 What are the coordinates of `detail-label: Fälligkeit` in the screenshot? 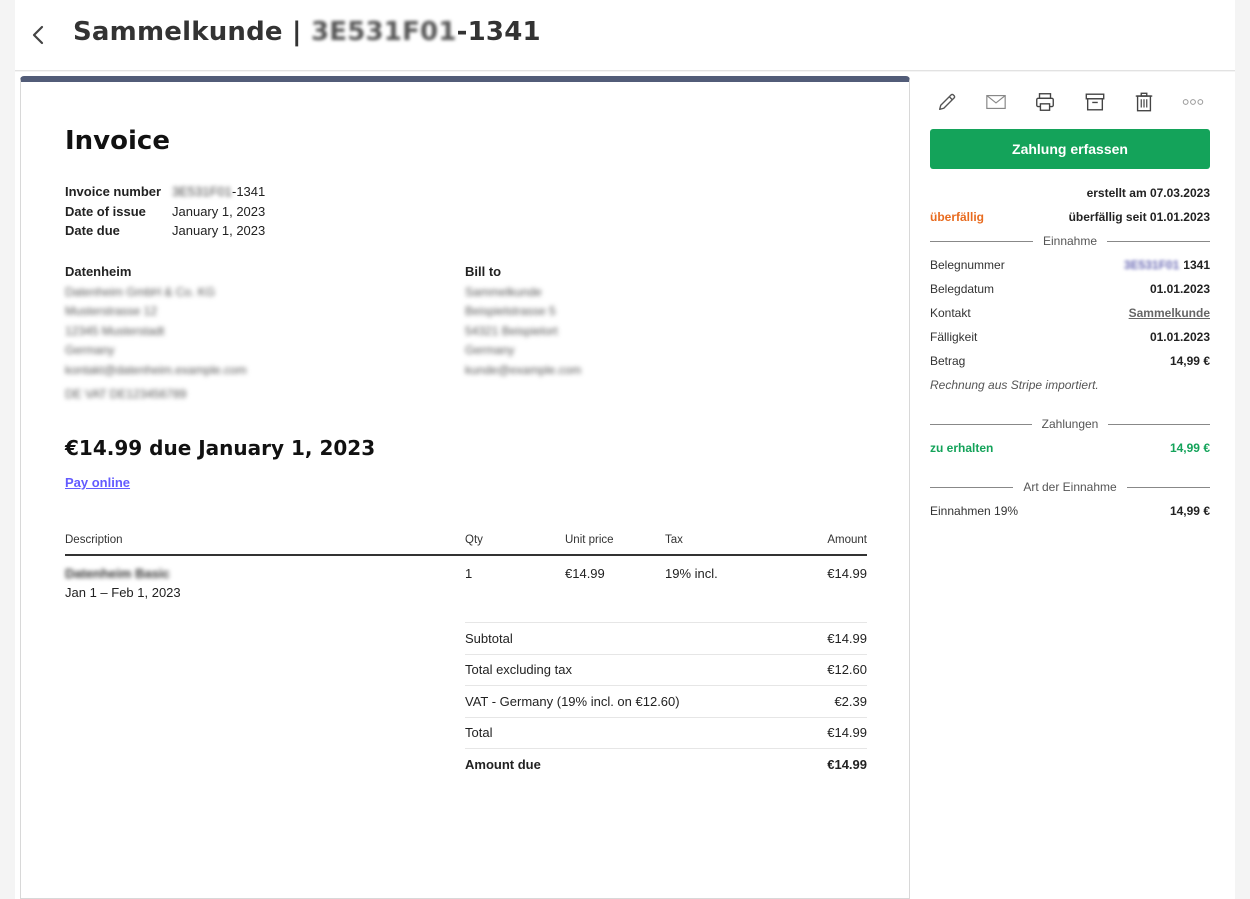 It's located at (954, 337).